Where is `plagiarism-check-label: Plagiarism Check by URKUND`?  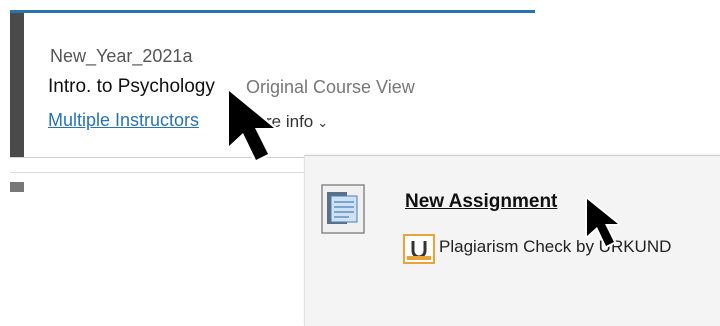
plagiarism-check-label: Plagiarism Check by URKUND is located at coordinates (555, 246).